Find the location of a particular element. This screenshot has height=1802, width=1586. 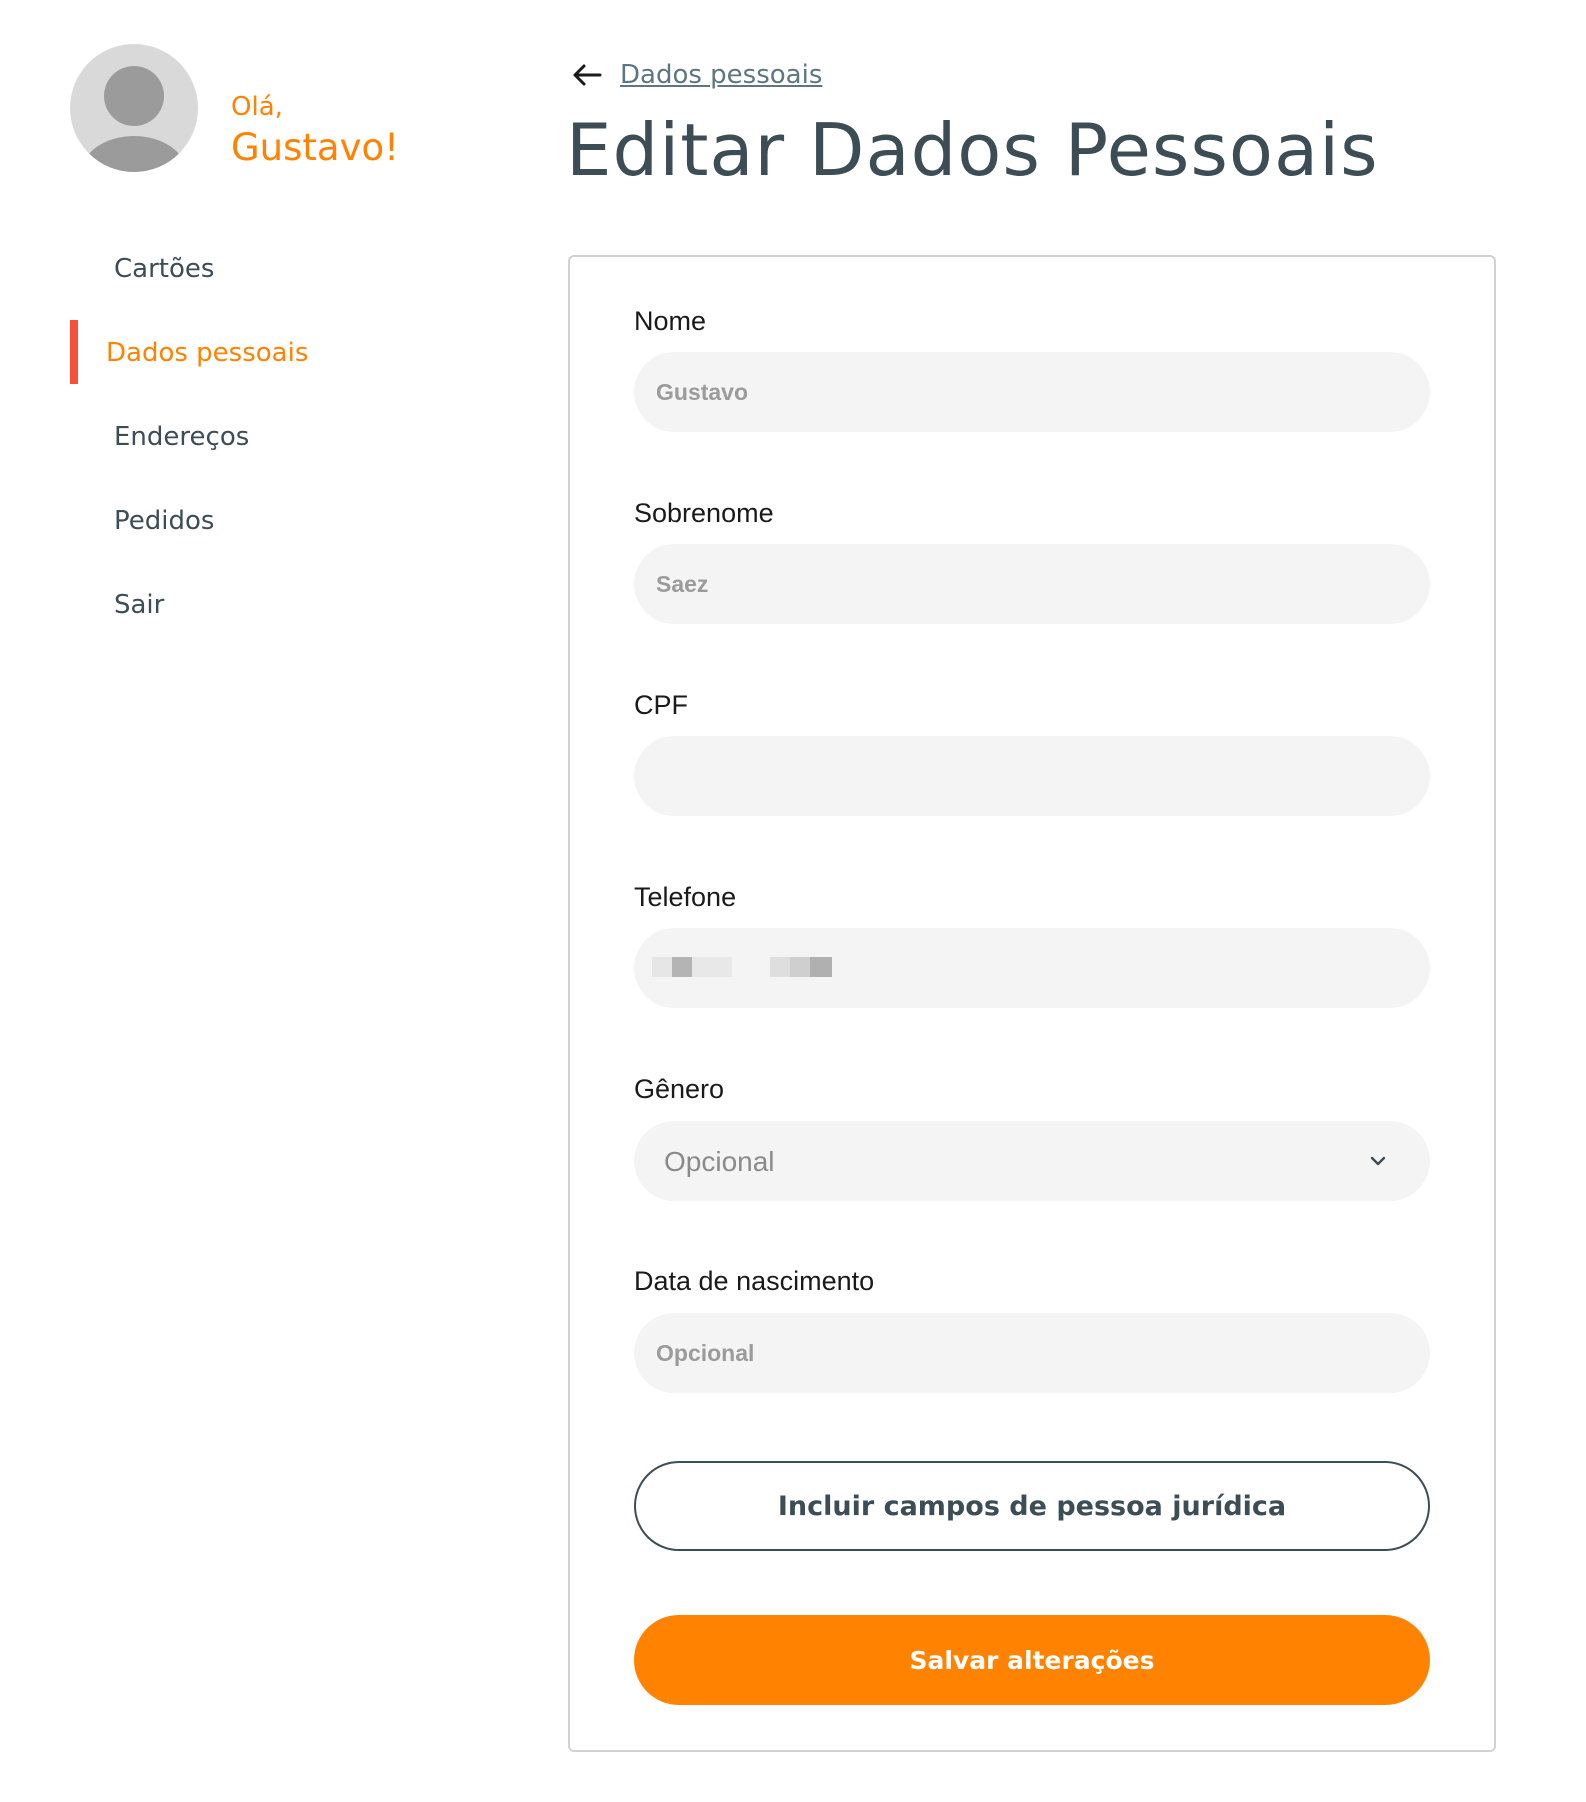

sidebar-item-enderecos: Endereços is located at coordinates (181, 437).